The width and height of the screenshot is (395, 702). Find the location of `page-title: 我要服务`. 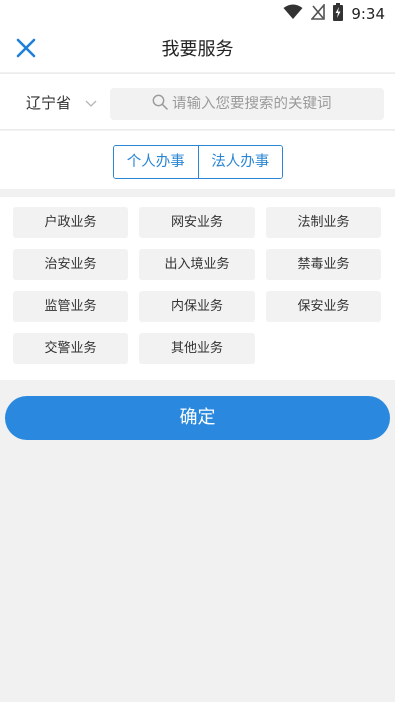

page-title: 我要服务 is located at coordinates (197, 49).